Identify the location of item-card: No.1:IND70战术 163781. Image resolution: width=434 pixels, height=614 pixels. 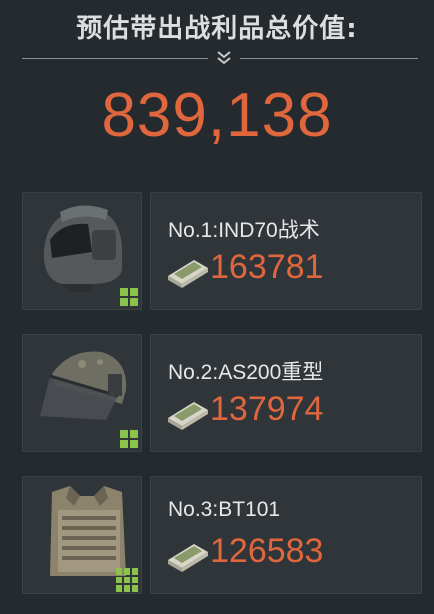
(286, 251).